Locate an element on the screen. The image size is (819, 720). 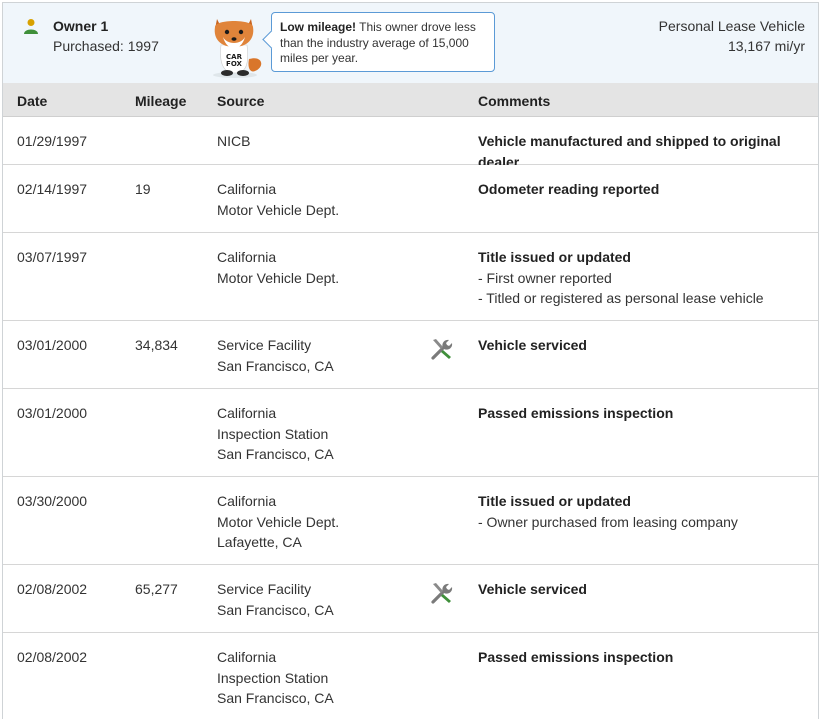
row-comments: Odometer reading reported is located at coordinates (645, 189).